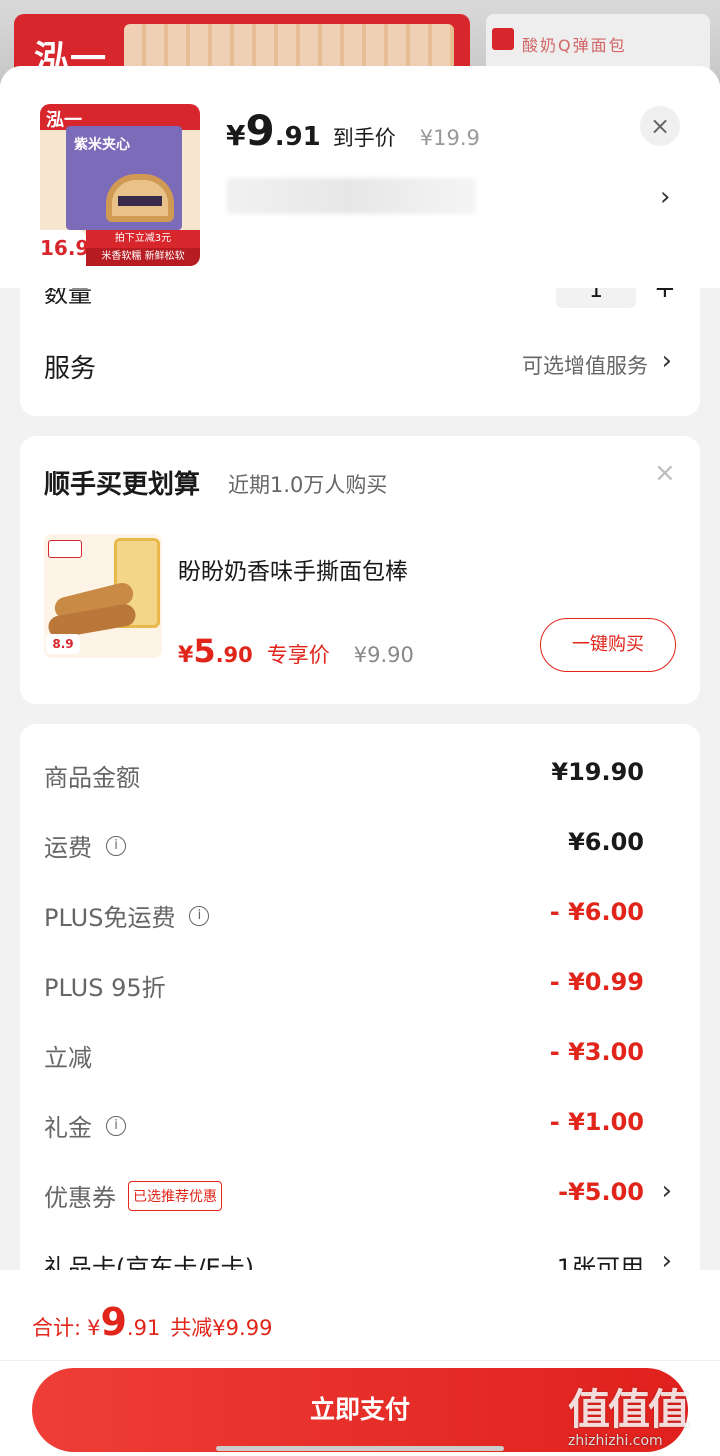  What do you see at coordinates (360, 985) in the screenshot?
I see `cost-row-plus-discount: PLUS 95折 - ¥0.99` at bounding box center [360, 985].